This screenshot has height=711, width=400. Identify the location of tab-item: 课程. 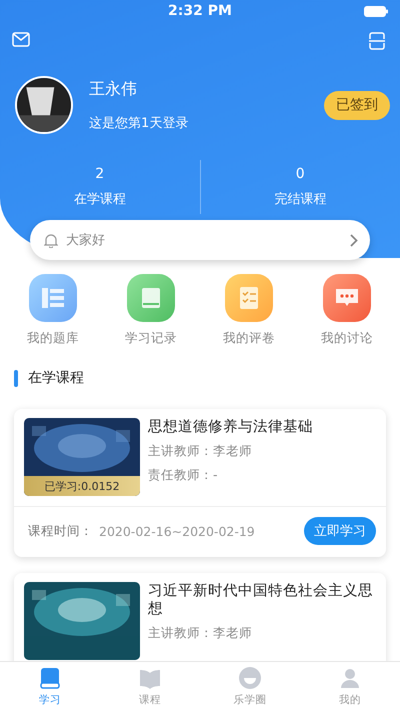
(150, 686).